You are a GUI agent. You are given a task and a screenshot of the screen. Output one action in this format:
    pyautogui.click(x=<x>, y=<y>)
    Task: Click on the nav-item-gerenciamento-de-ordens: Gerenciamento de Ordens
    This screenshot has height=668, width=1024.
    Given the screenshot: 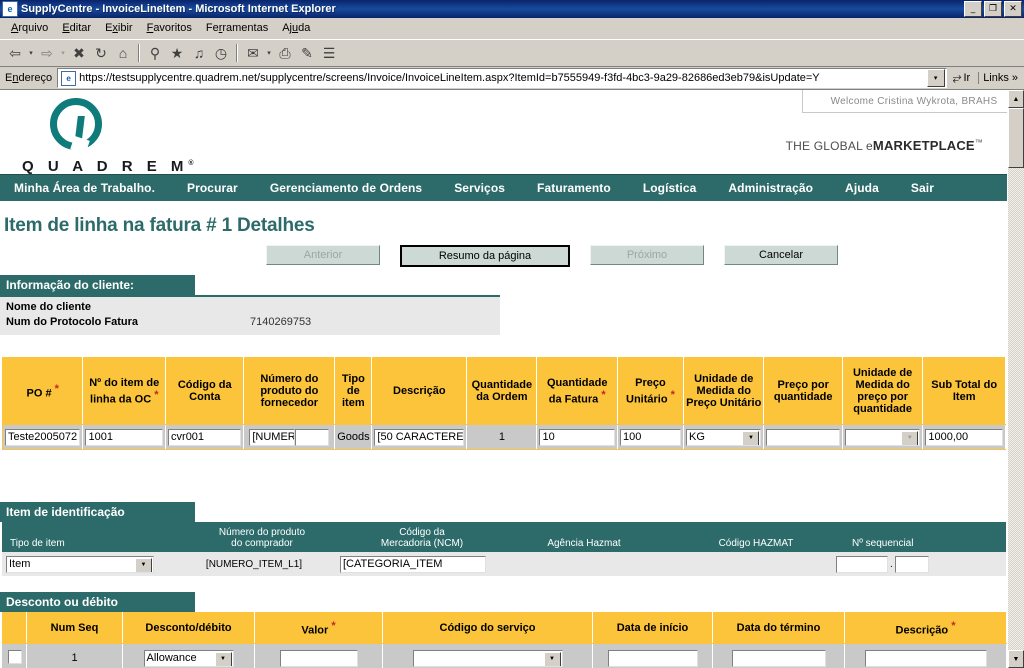 What is the action you would take?
    pyautogui.click(x=346, y=188)
    